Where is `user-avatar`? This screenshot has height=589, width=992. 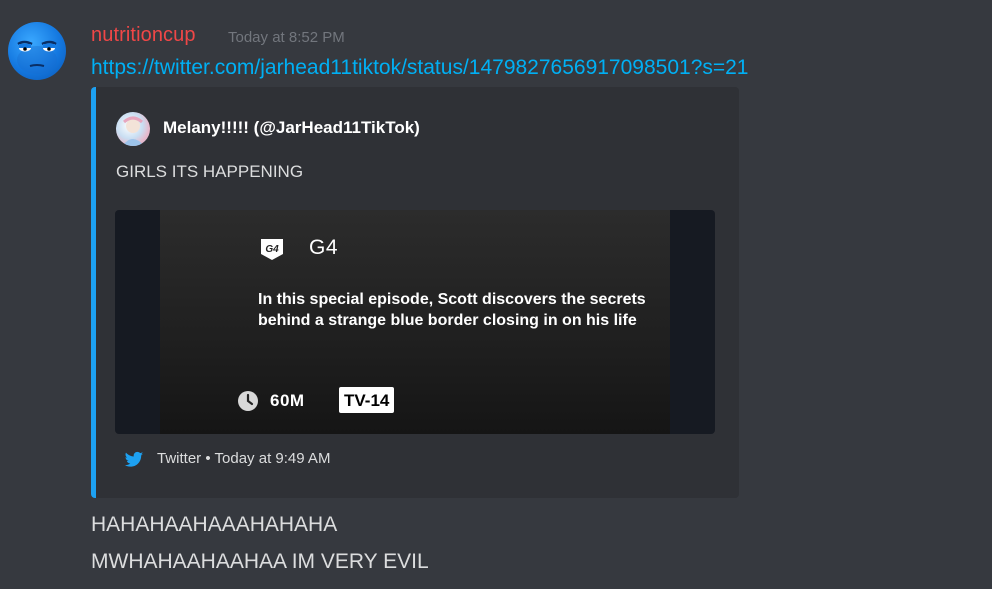 user-avatar is located at coordinates (37, 51).